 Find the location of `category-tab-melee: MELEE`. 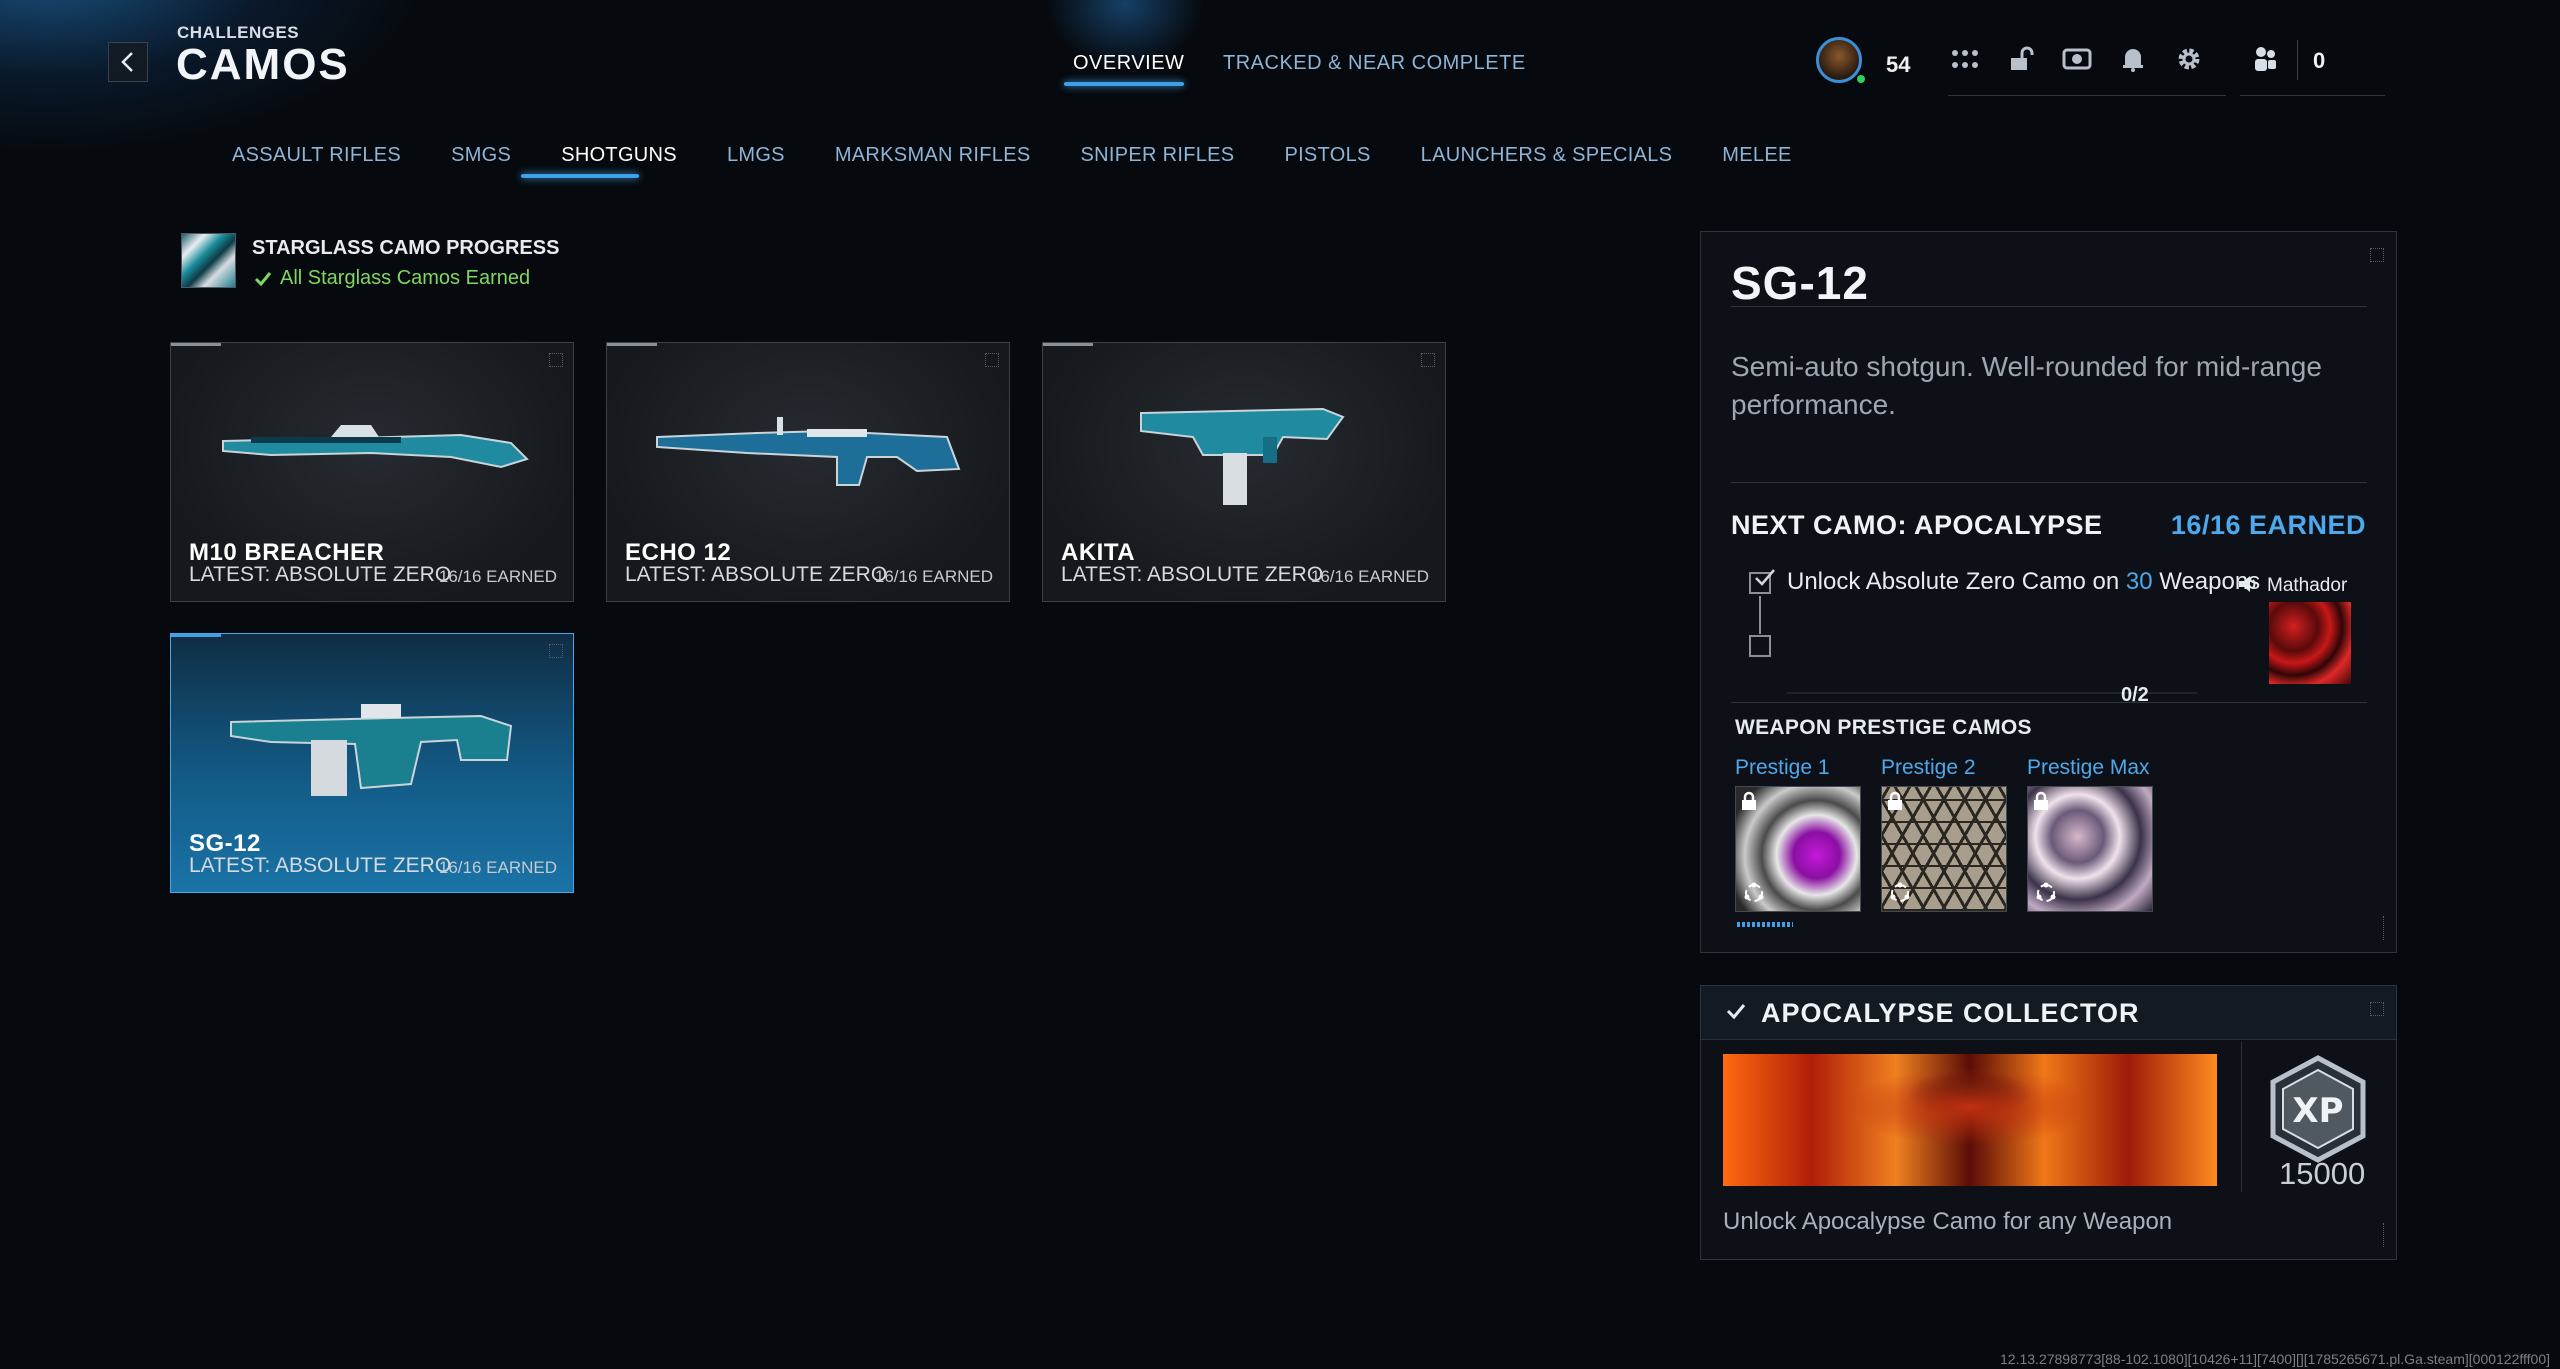

category-tab-melee: MELEE is located at coordinates (1756, 155).